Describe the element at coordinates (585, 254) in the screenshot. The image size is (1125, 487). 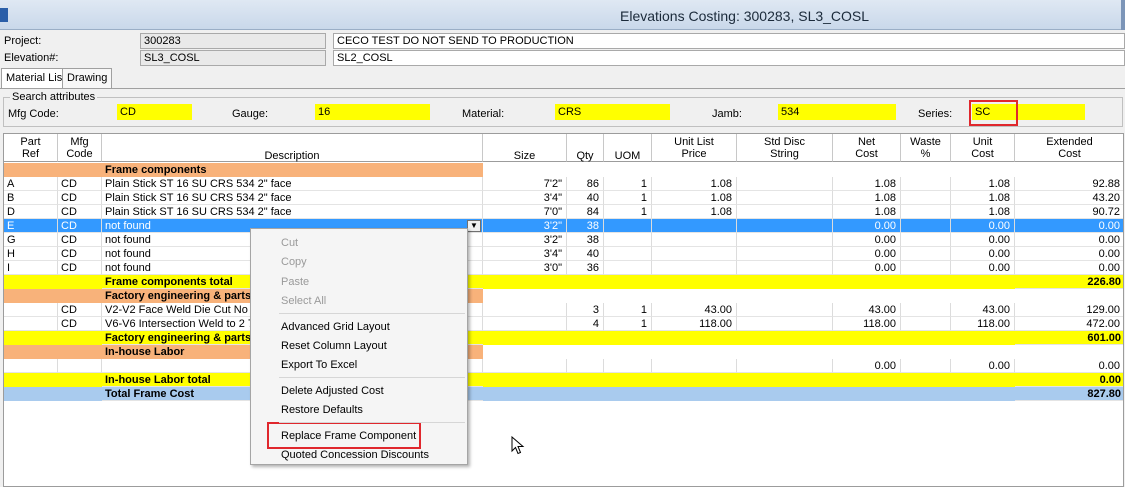
I see `cell-qty: 40` at that location.